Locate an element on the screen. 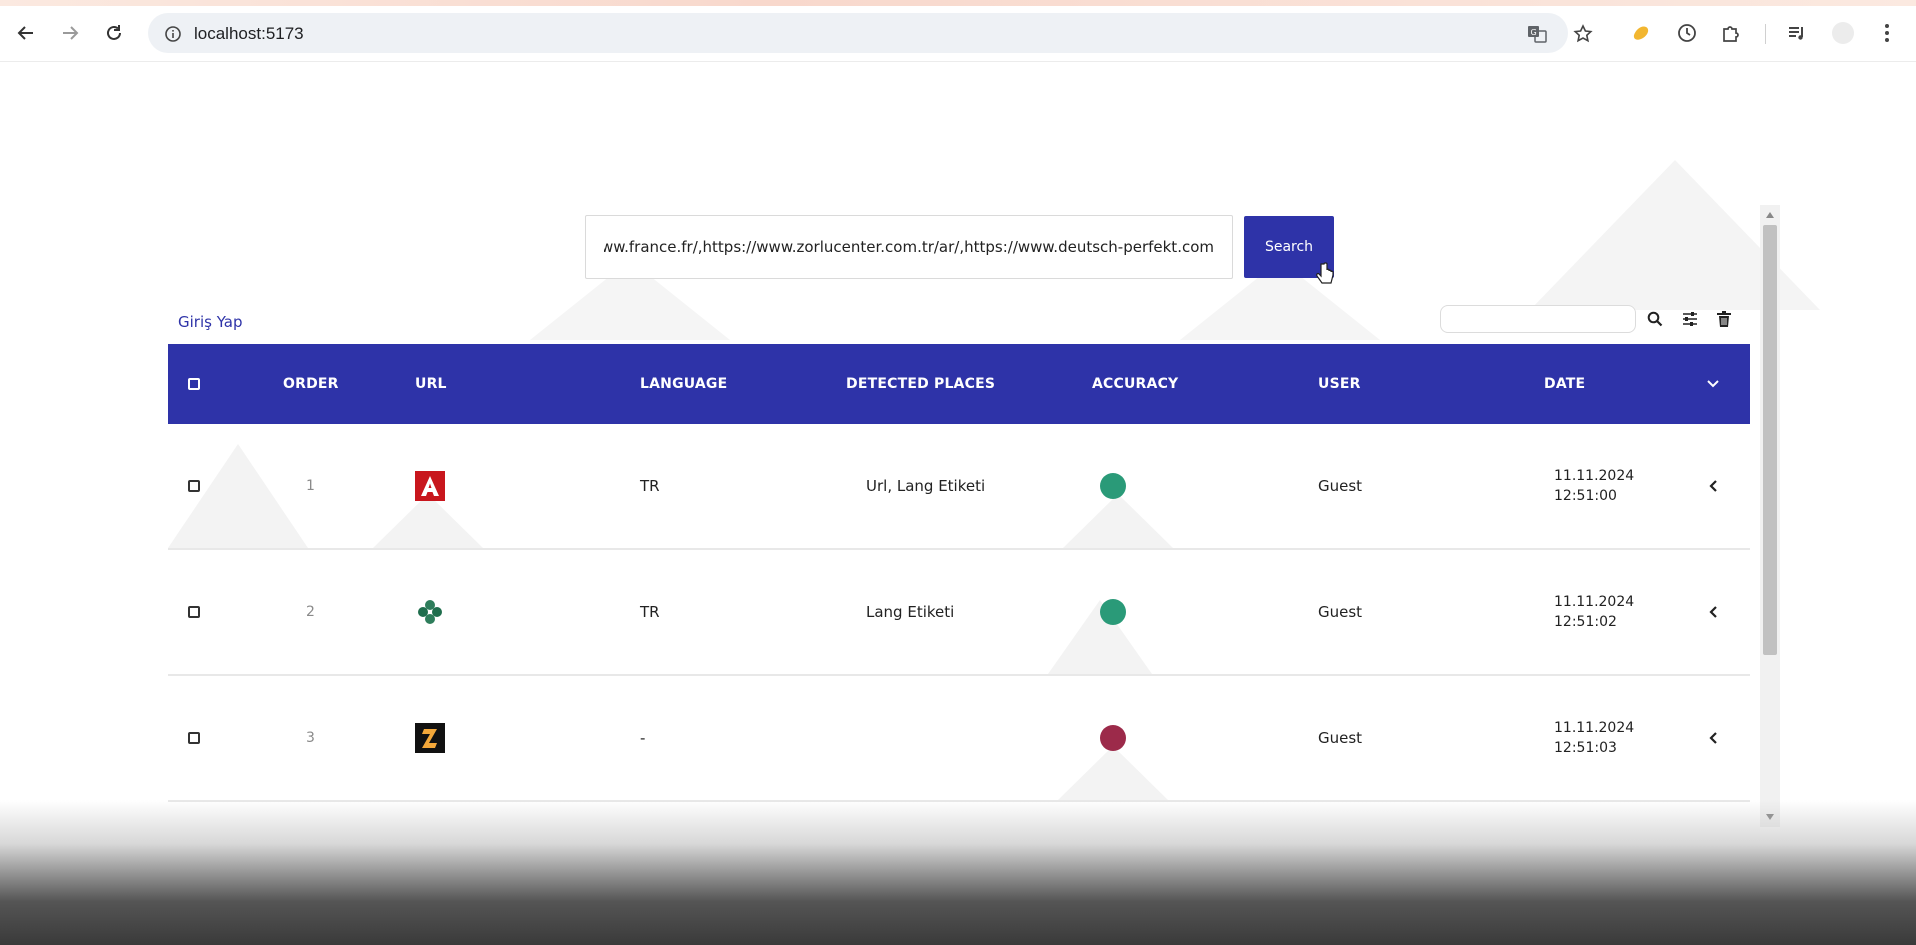  login-link: Giriş Yap is located at coordinates (210, 322).